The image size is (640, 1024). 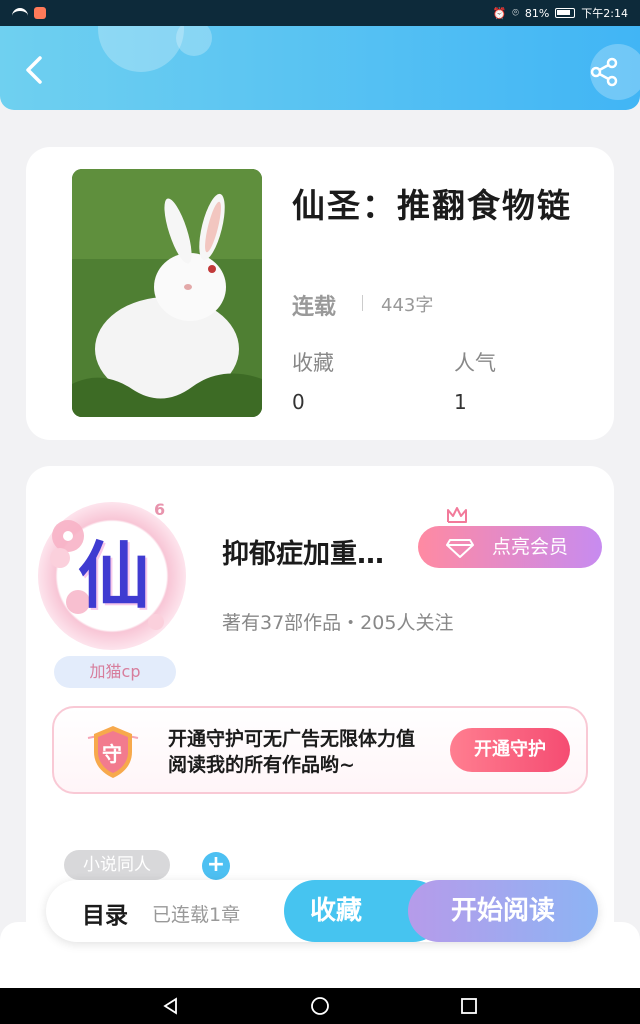 What do you see at coordinates (407, 305) in the screenshot?
I see `word-count: 443字` at bounding box center [407, 305].